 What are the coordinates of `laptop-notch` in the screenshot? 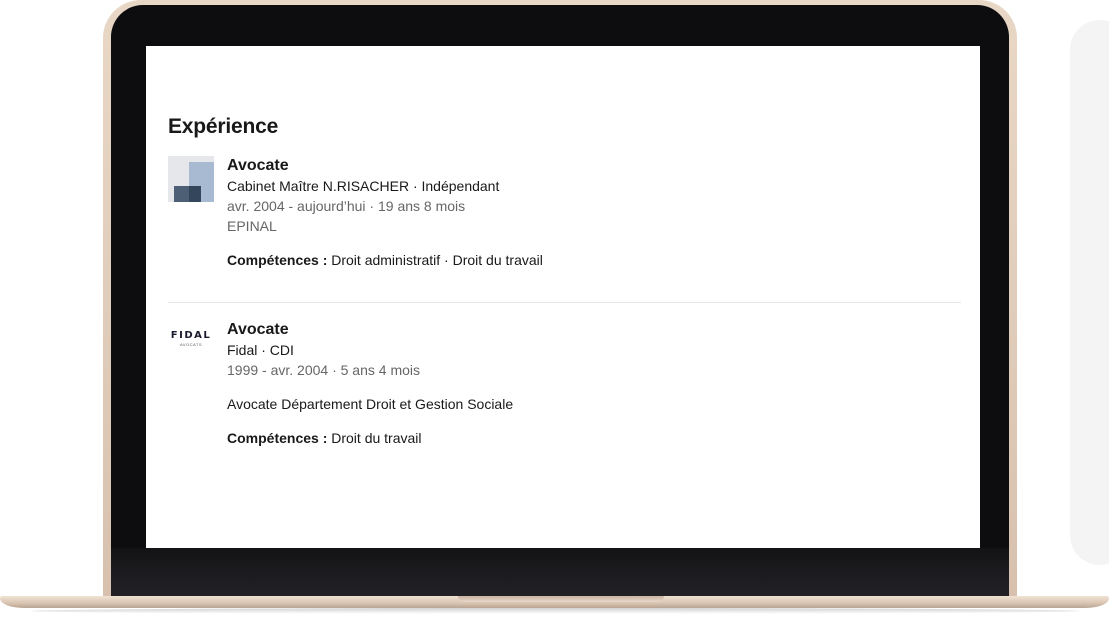 It's located at (561, 599).